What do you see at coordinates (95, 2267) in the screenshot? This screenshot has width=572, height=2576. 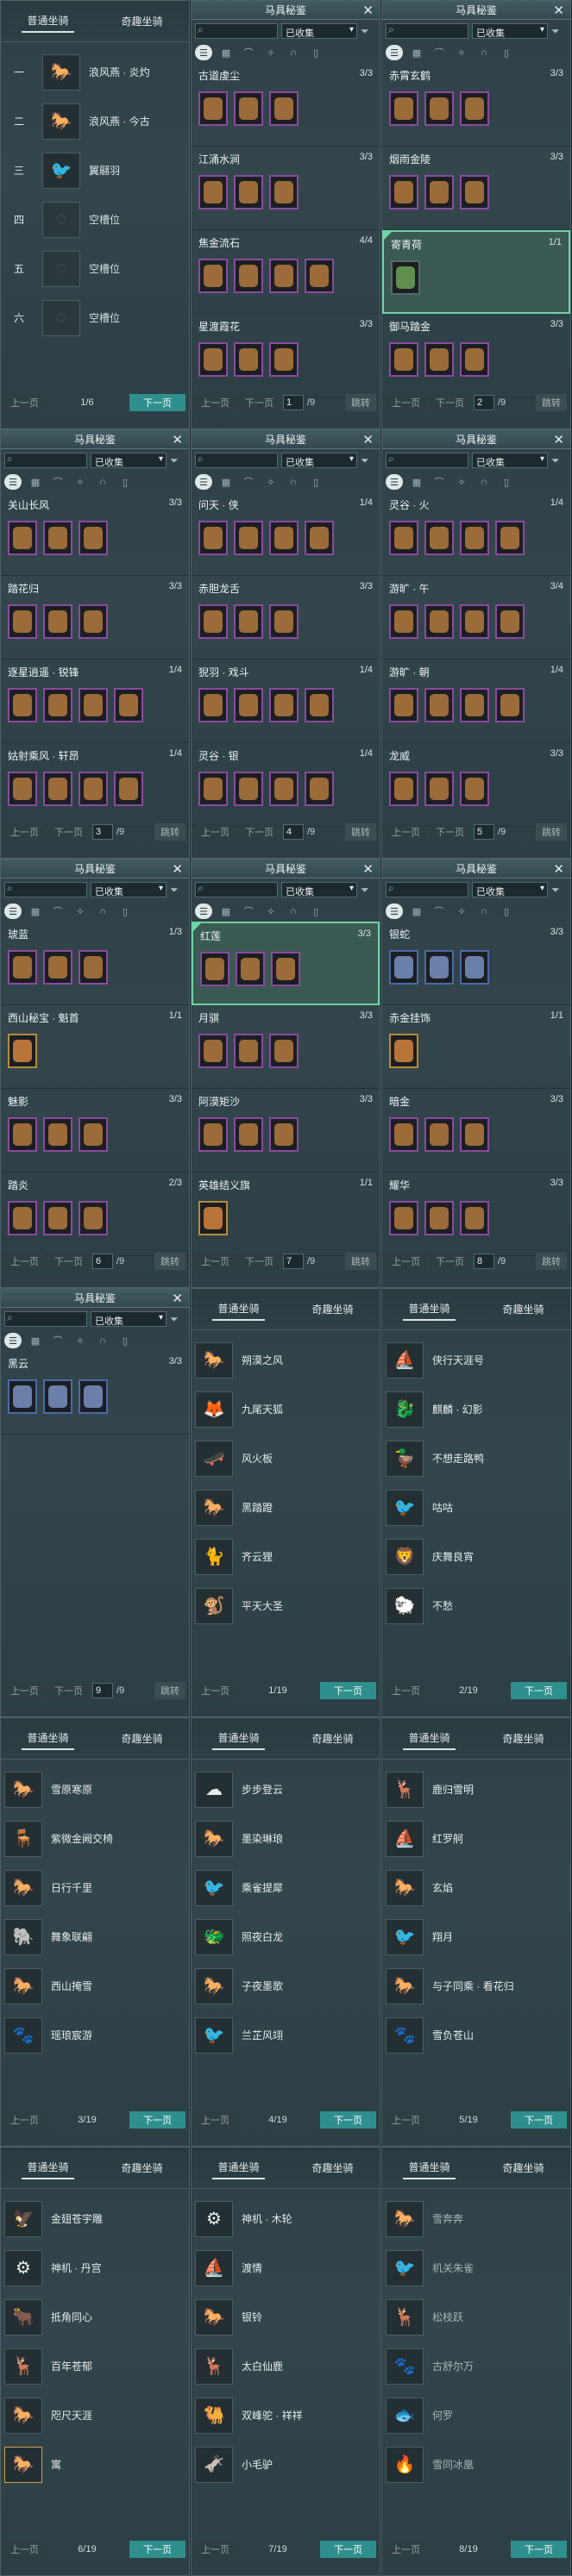 I see `mount-row: ⚙ 神机 · 丹宫` at bounding box center [95, 2267].